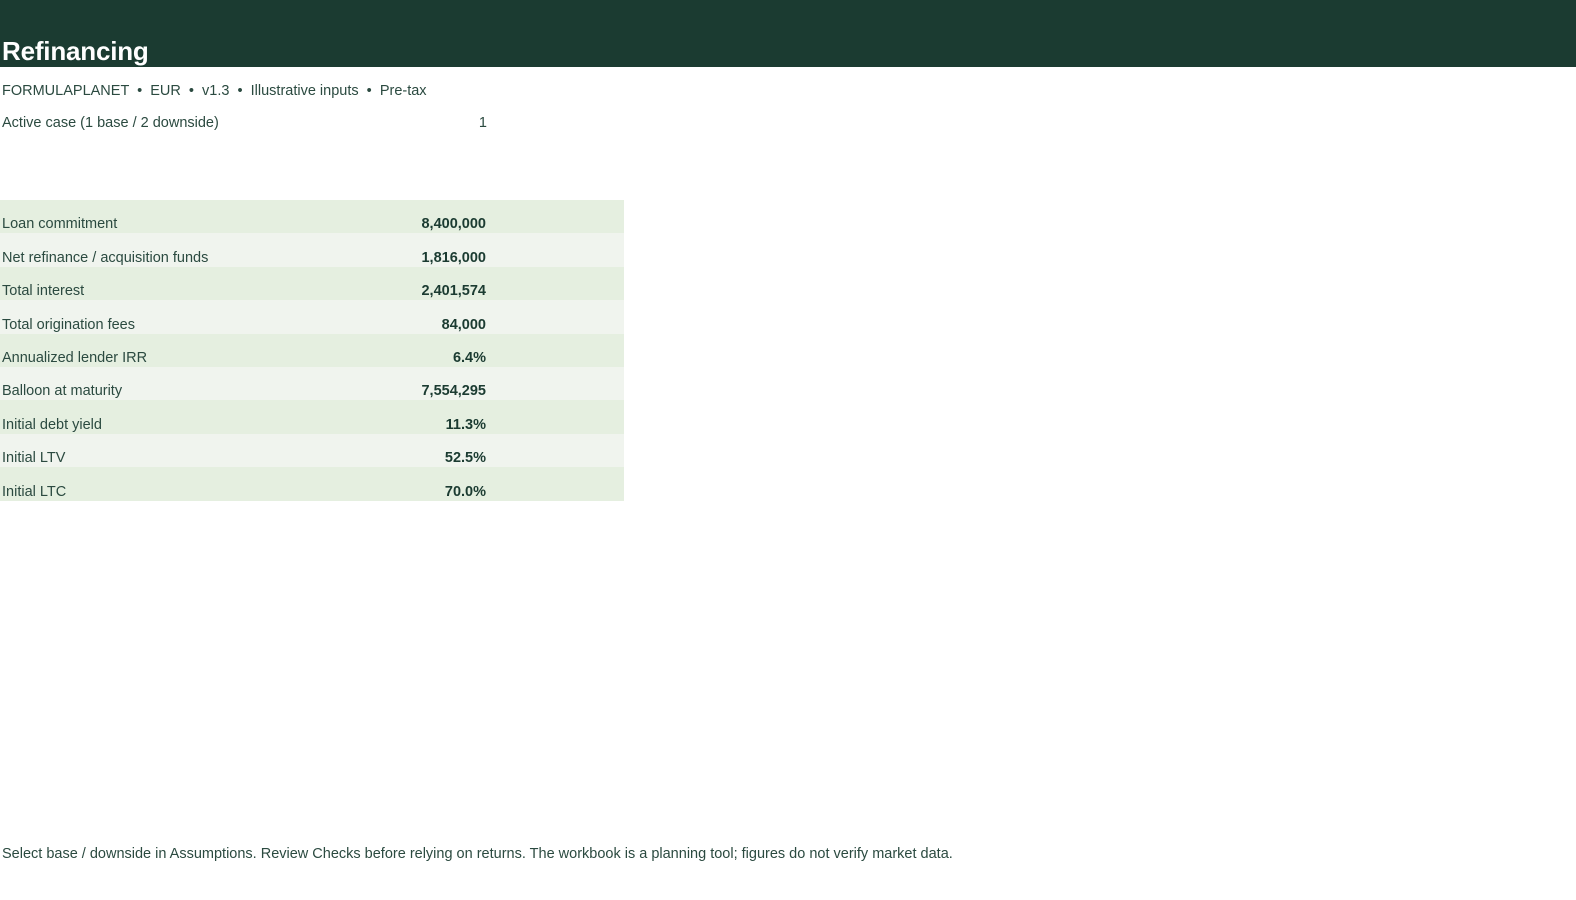  What do you see at coordinates (393, 492) in the screenshot?
I see `summary-value: 70.0%` at bounding box center [393, 492].